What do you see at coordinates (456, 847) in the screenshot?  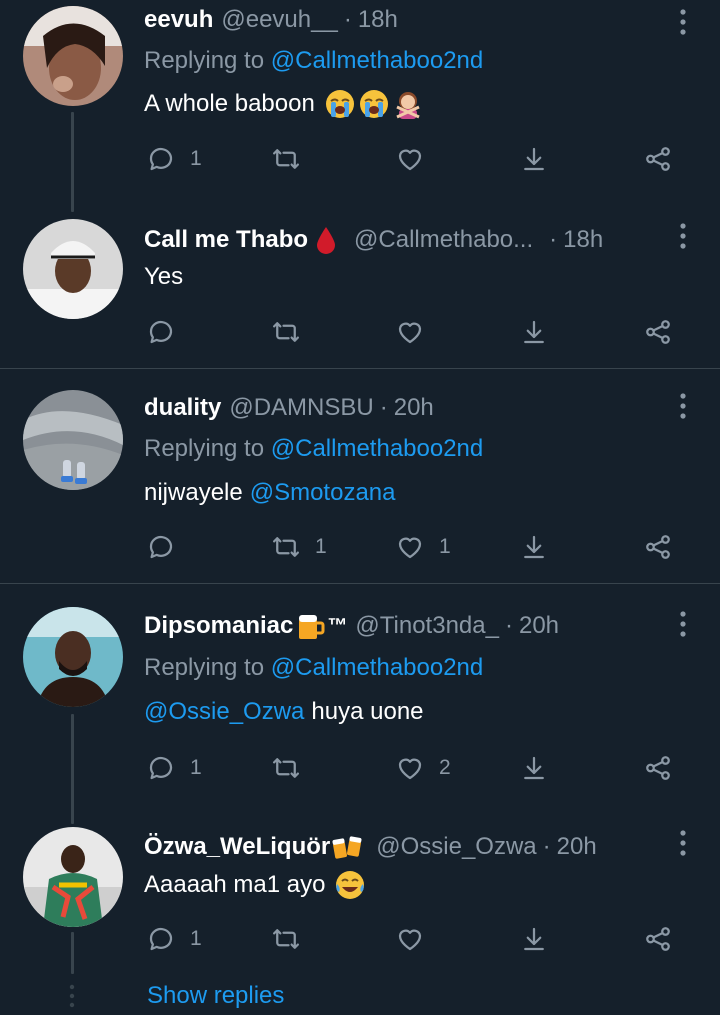 I see `handle: @Ossie_Ozwa` at bounding box center [456, 847].